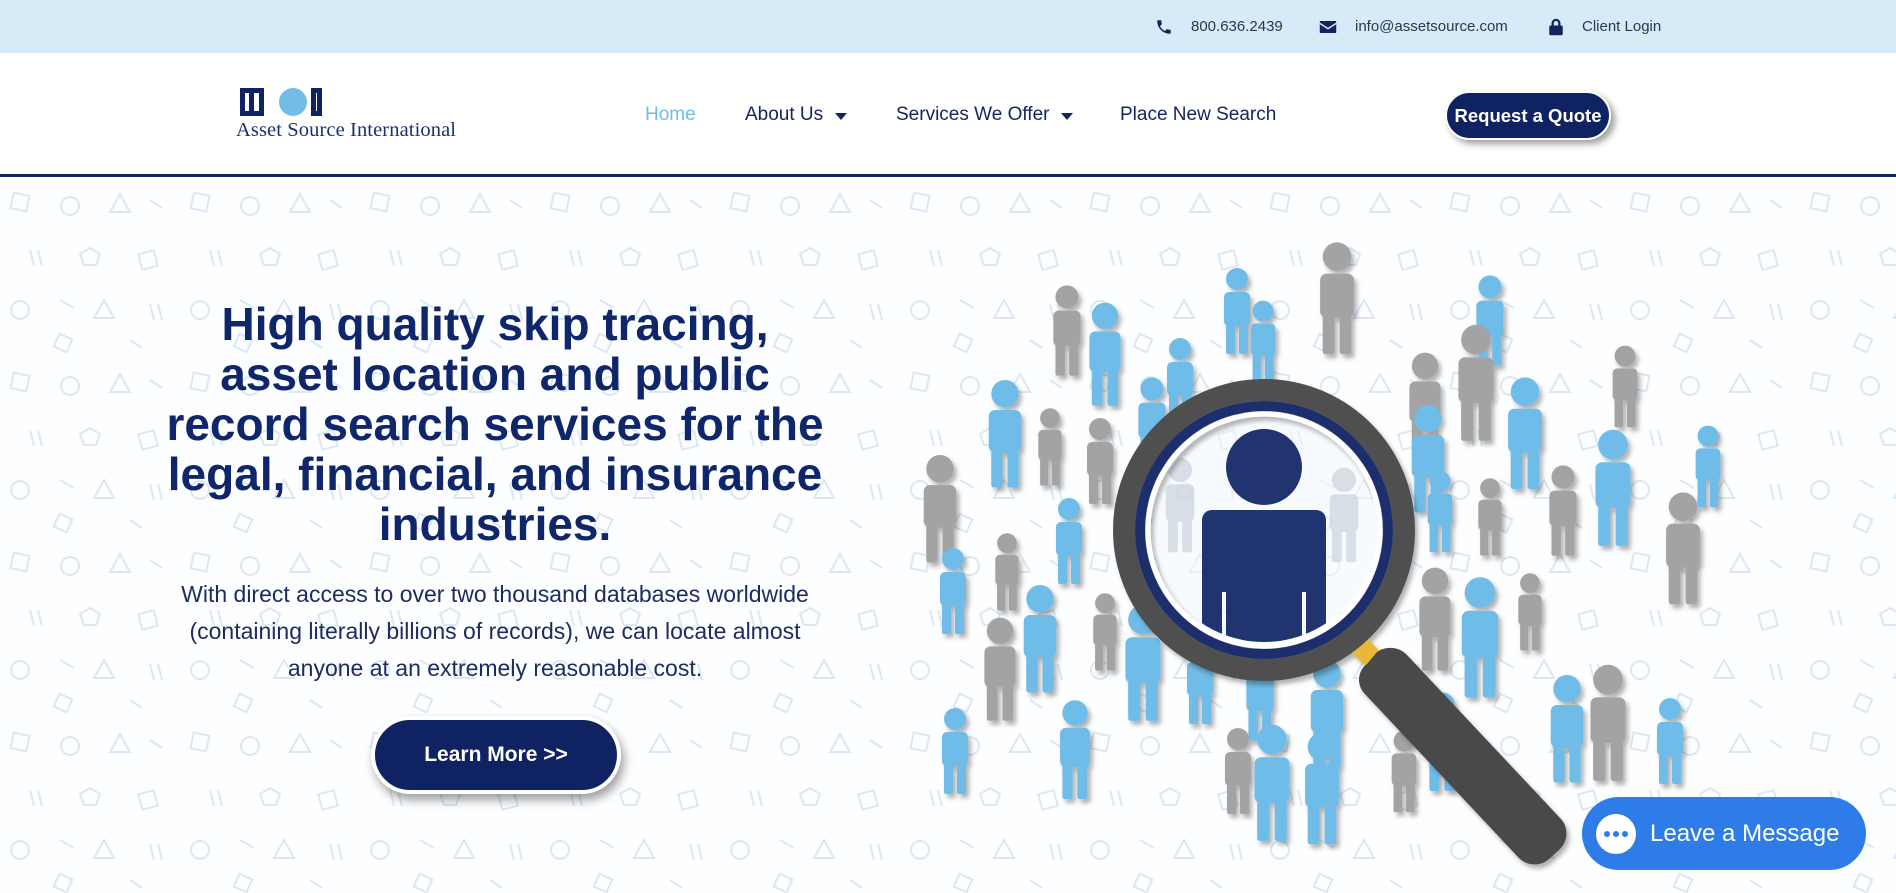 This screenshot has height=893, width=1896. I want to click on nav-place-new-search-label: Place New Search, so click(1198, 114).